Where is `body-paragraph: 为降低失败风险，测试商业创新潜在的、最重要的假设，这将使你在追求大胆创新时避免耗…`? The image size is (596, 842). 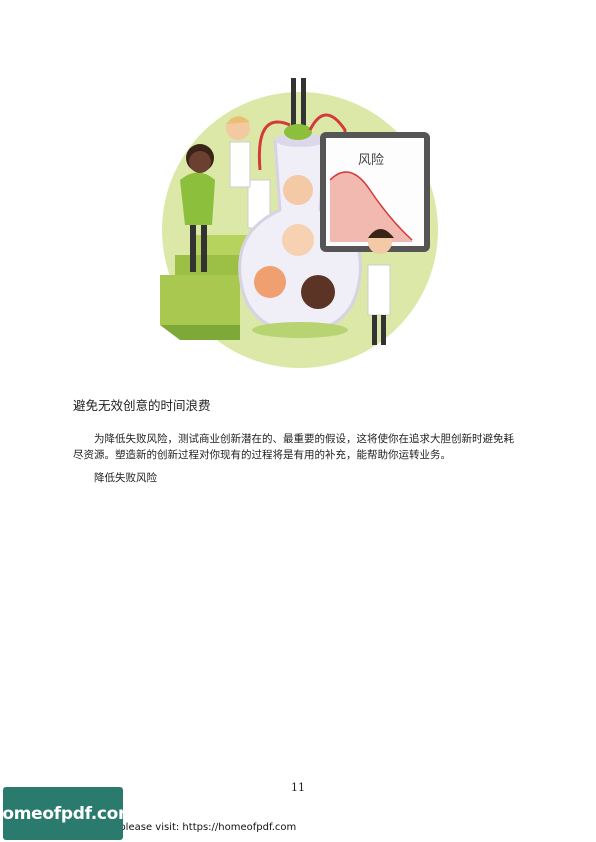
body-paragraph: 为降低失败风险，测试商业创新潜在的、最重要的假设，这将使你在追求大胆创新时避免耗… is located at coordinates (293, 447).